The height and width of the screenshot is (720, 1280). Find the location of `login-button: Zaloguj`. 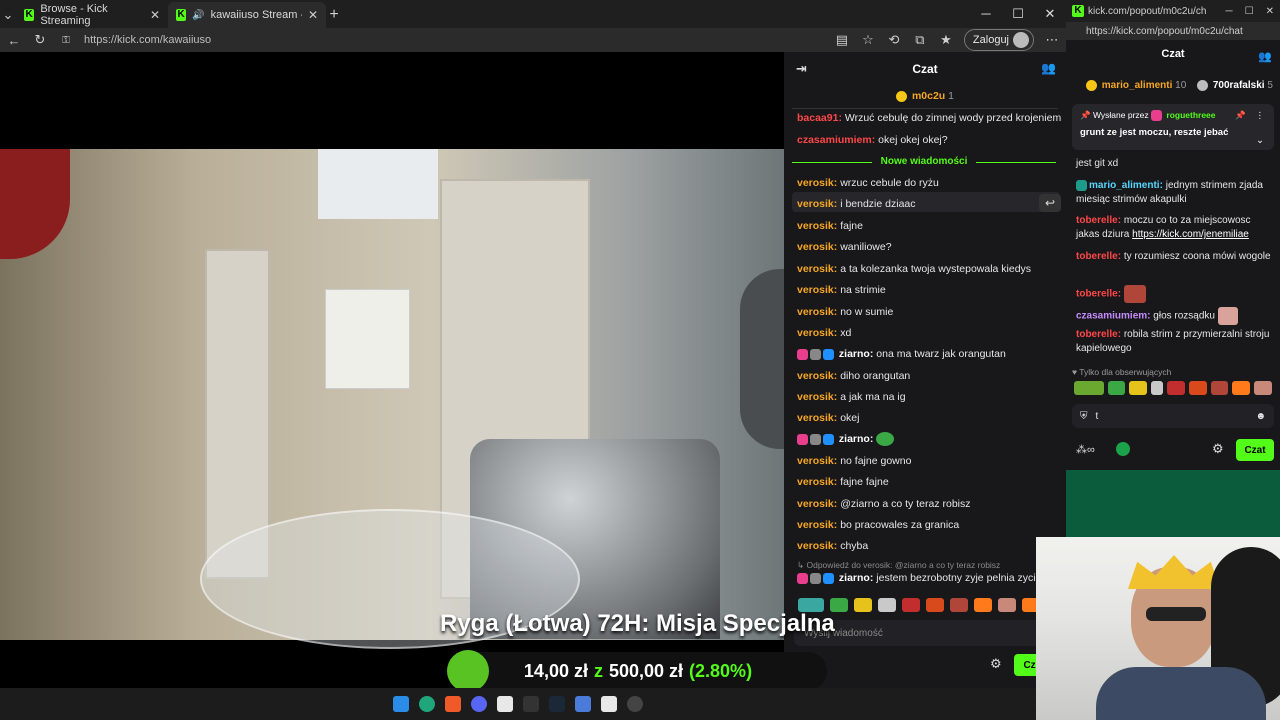

login-button: Zaloguj is located at coordinates (998, 40).